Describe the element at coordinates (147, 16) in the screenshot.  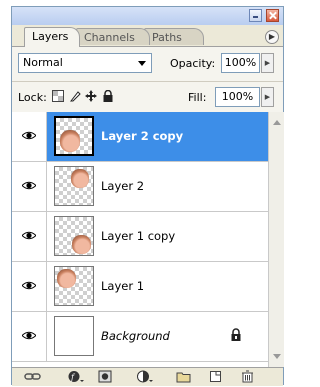
I see `panel-titlebar` at that location.